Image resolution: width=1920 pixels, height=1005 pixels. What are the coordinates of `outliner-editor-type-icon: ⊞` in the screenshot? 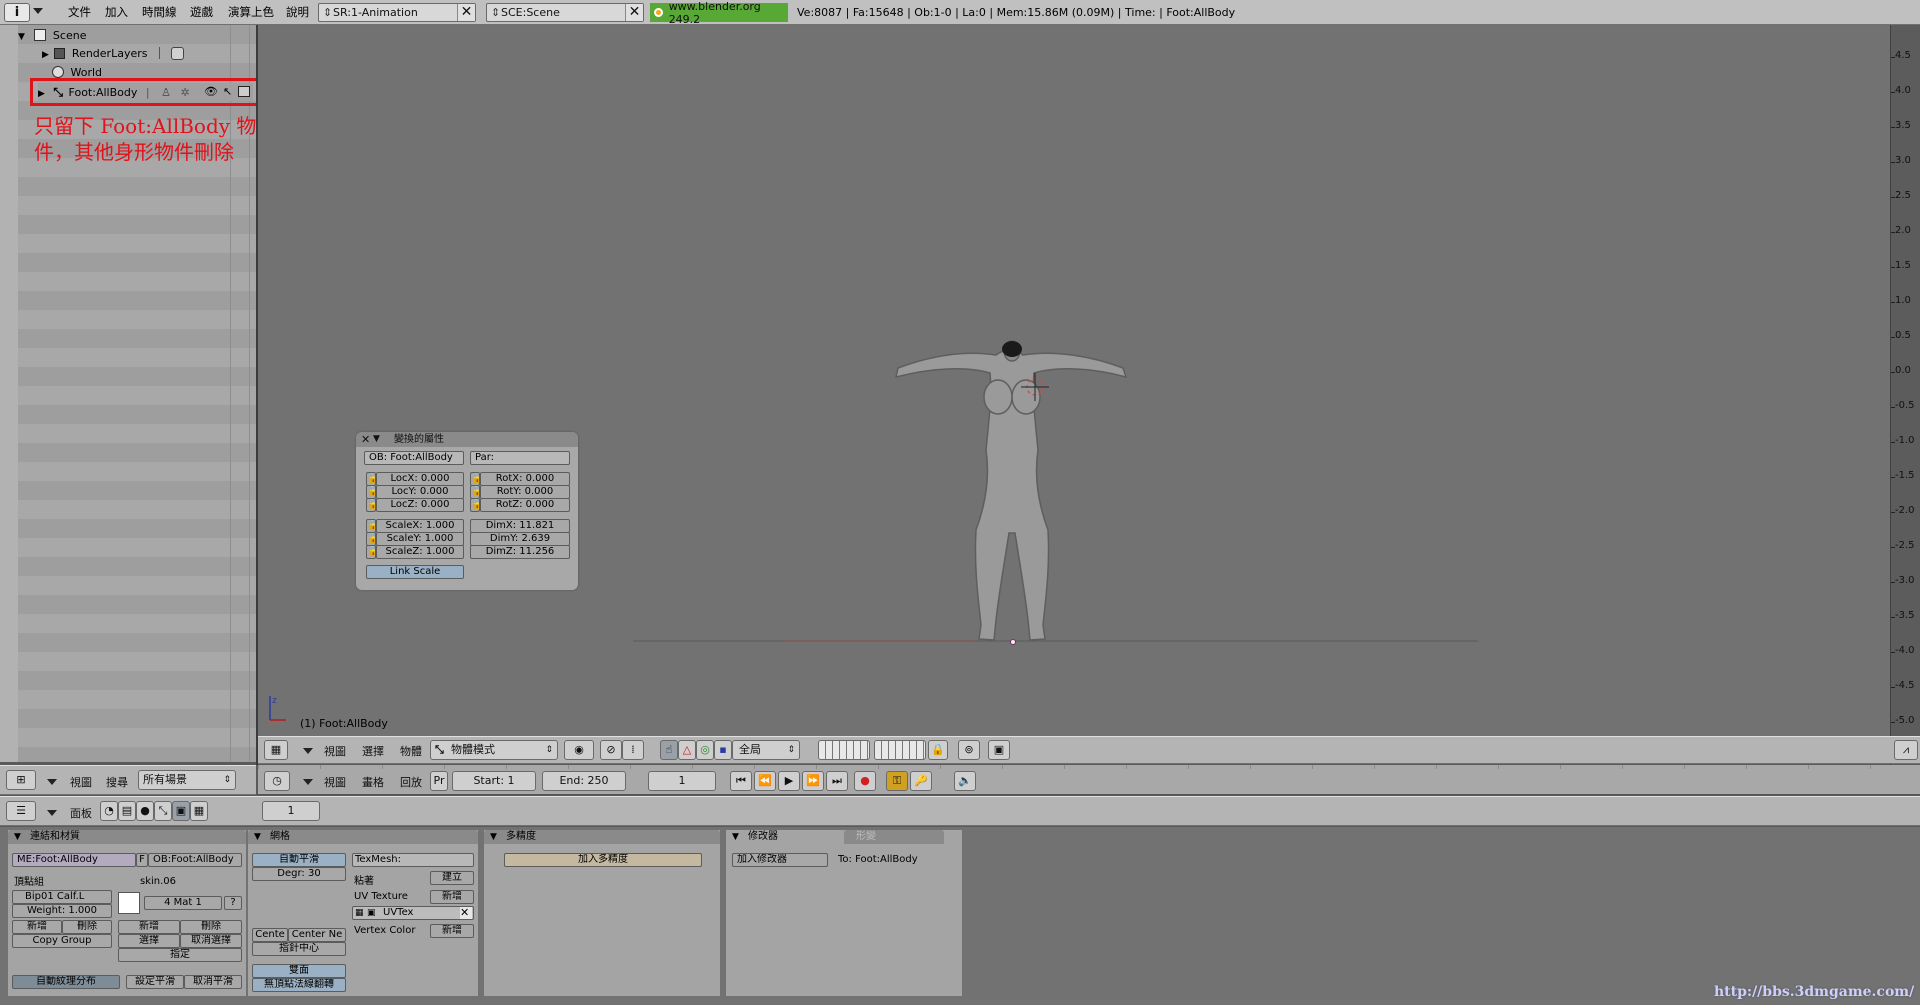 It's located at (21, 780).